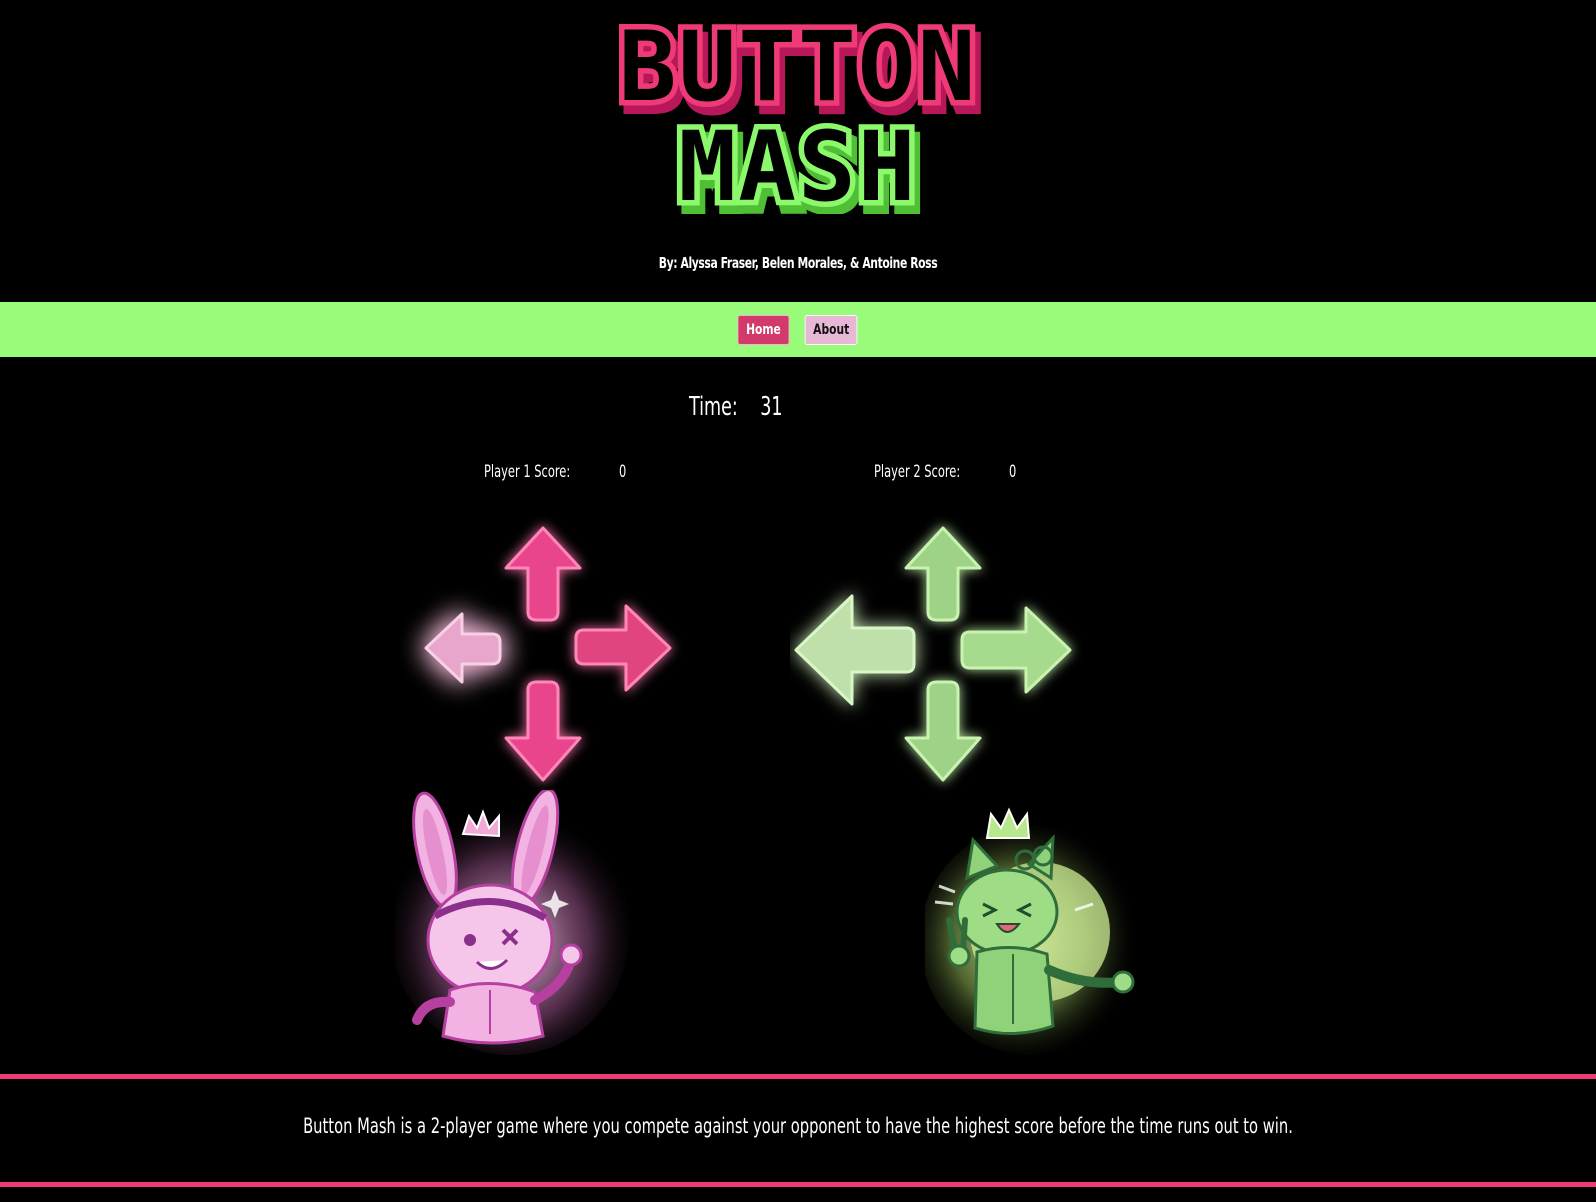 This screenshot has width=1596, height=1202. I want to click on p2-right-arrow-icon, so click(1016, 650).